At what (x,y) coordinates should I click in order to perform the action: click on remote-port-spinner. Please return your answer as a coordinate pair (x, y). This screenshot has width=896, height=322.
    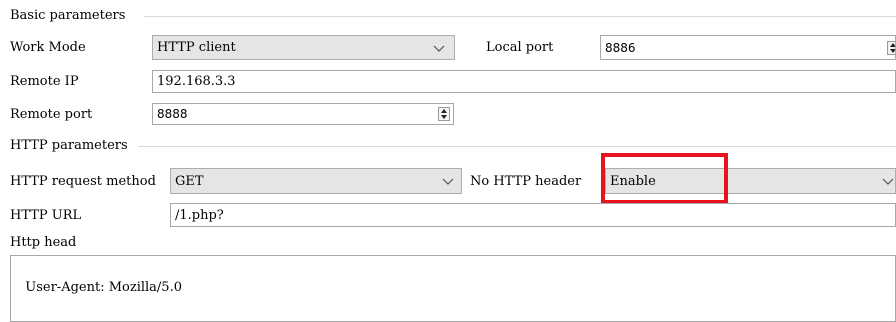
    Looking at the image, I should click on (444, 114).